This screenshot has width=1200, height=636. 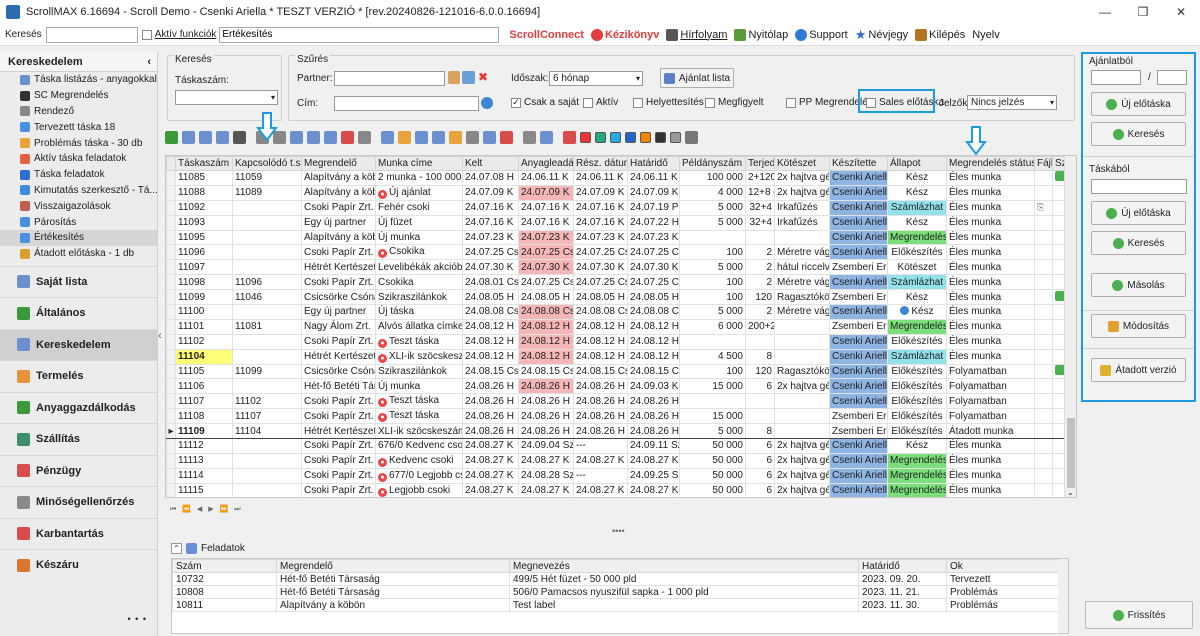 What do you see at coordinates (78, 313) in the screenshot?
I see `nav-main-item: Általános` at bounding box center [78, 313].